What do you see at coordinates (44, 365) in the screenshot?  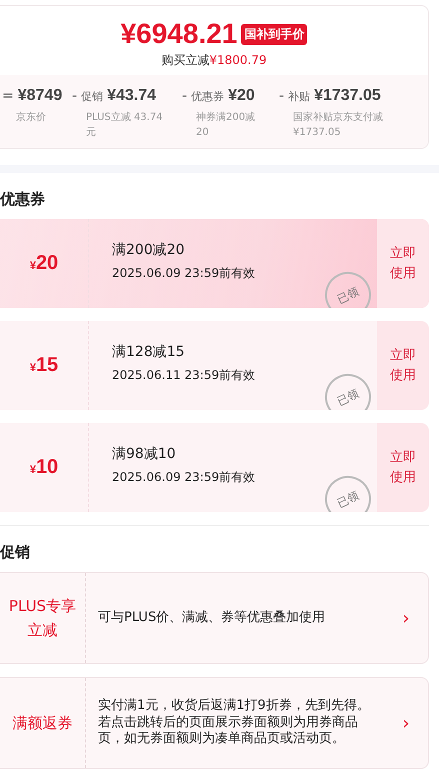 I see `coupon-value: ¥15` at bounding box center [44, 365].